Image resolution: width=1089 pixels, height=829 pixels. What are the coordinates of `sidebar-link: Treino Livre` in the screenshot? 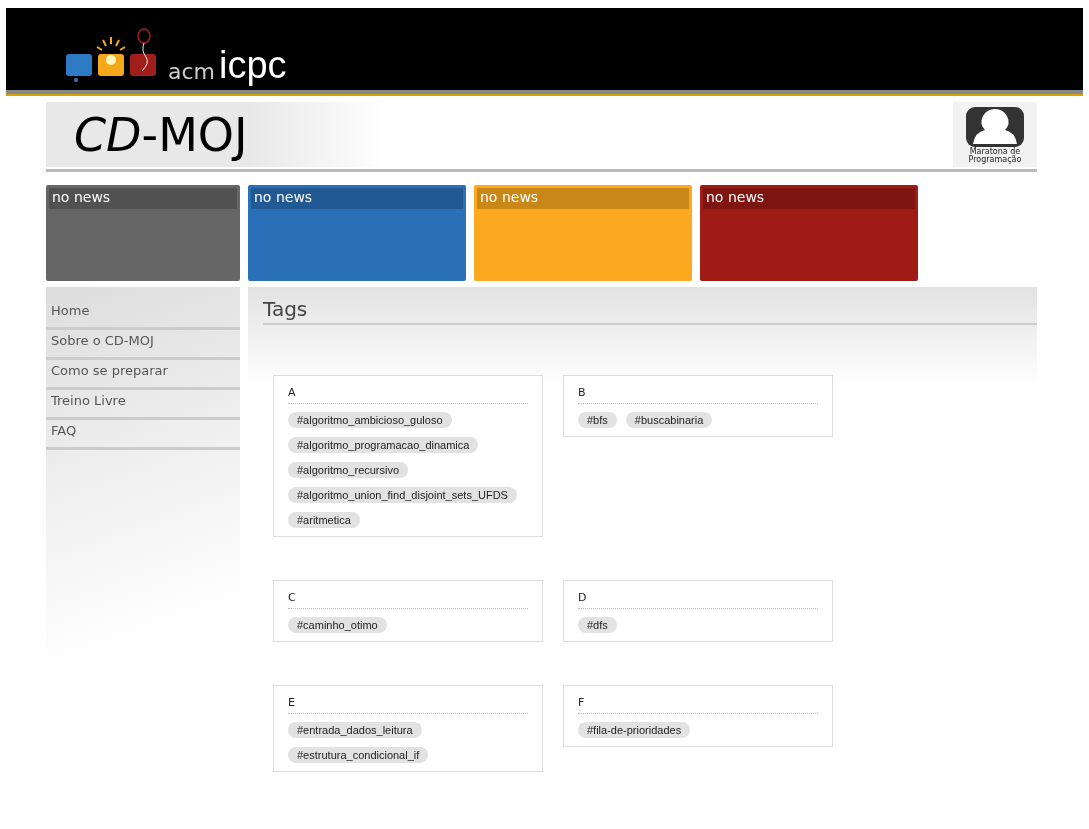 It's located at (143, 405).